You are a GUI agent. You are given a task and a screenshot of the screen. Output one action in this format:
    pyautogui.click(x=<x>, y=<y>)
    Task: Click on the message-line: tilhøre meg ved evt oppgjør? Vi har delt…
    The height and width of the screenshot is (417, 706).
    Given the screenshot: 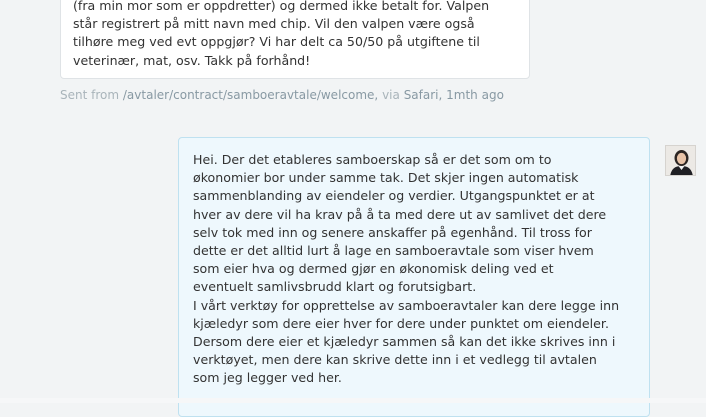 What is the action you would take?
    pyautogui.click(x=276, y=42)
    